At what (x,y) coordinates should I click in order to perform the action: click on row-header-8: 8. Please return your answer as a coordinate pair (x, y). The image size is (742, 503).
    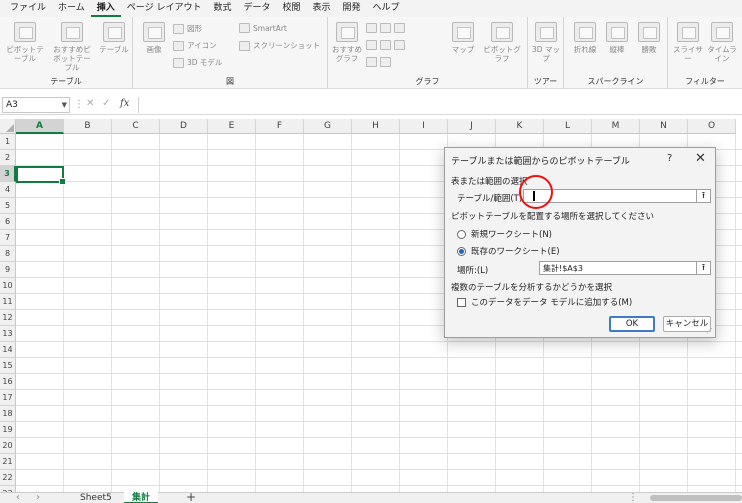
    Looking at the image, I should click on (8, 254).